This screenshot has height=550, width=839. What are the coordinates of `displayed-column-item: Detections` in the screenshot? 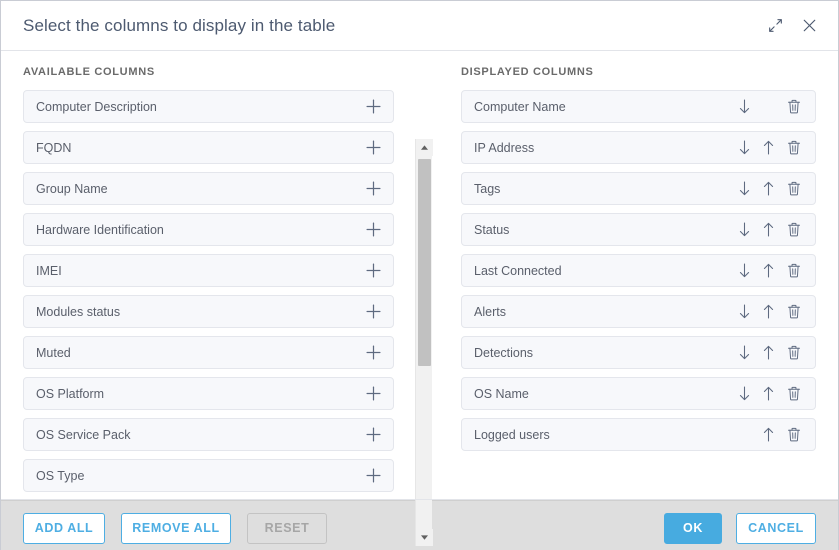 It's located at (638, 352).